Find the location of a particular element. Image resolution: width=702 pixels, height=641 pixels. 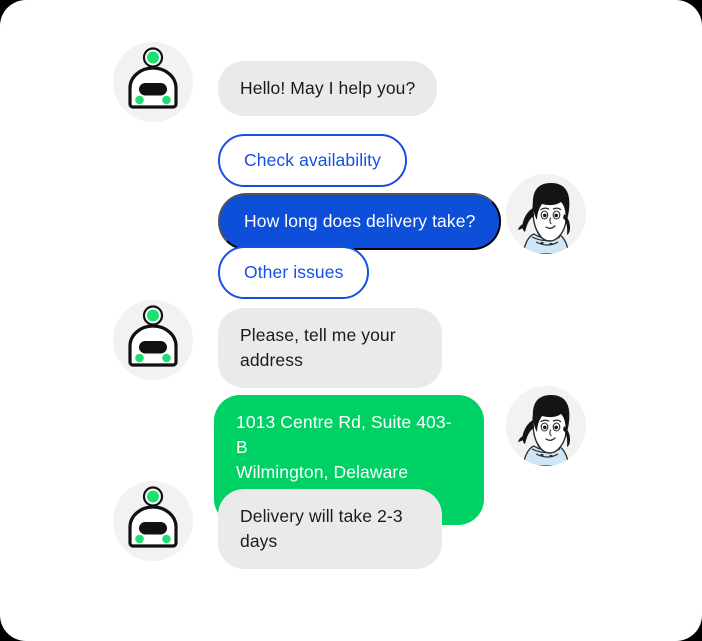

message-bubble: Delivery will take 2-3 days is located at coordinates (330, 529).